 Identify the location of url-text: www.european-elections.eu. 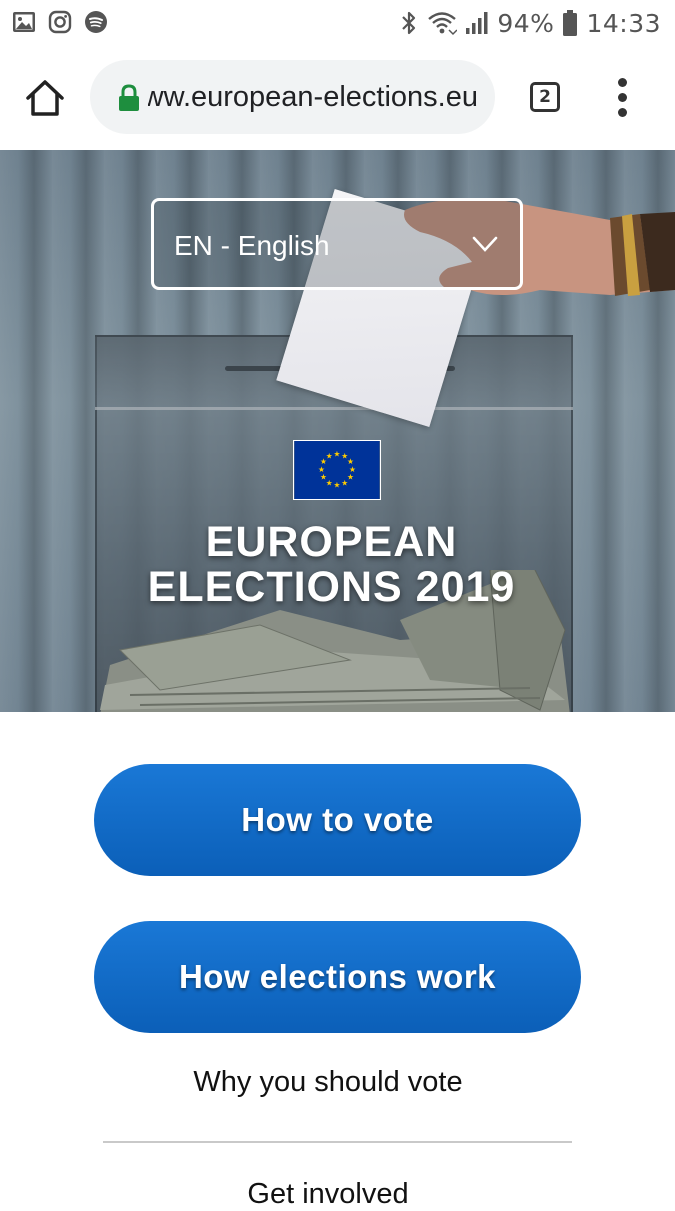
(313, 97).